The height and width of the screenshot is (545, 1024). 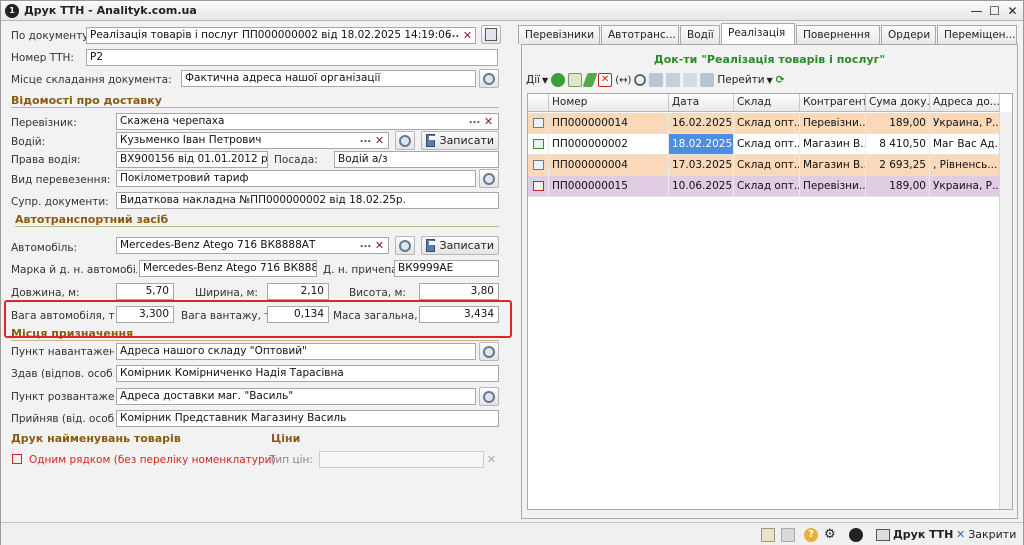 What do you see at coordinates (416, 159) in the screenshot?
I see `posada-field: Водій а/з` at bounding box center [416, 159].